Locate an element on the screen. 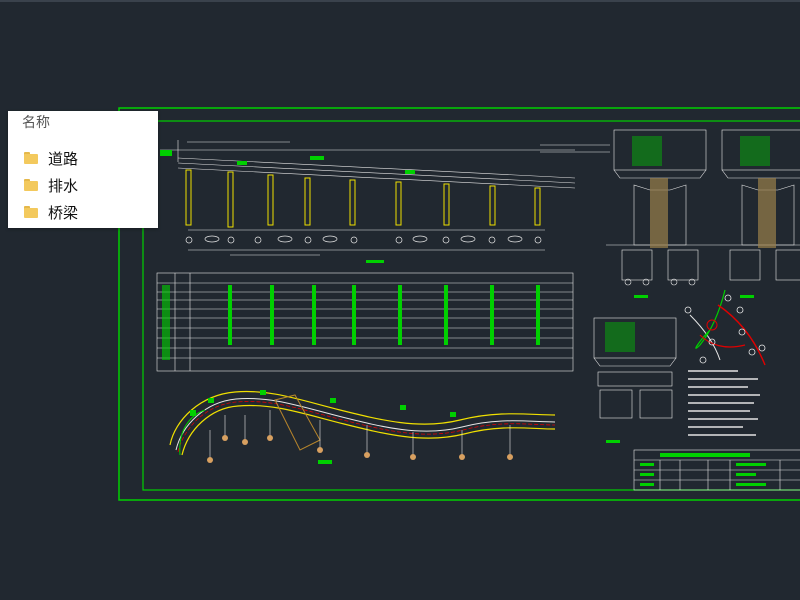 The image size is (800, 600). pier-data-table is located at coordinates (365, 322).